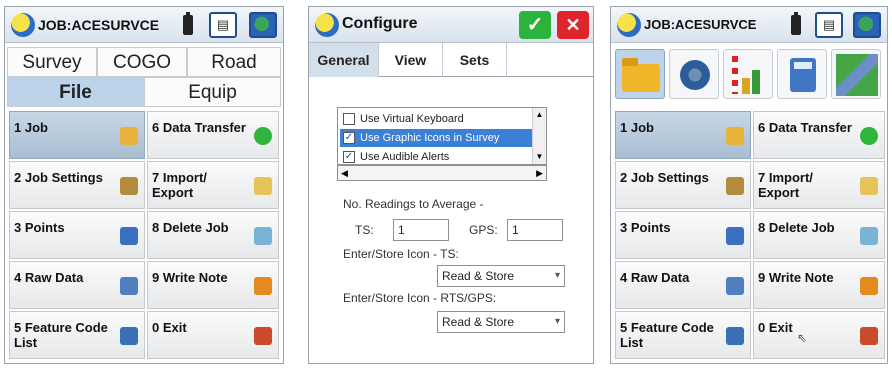 This screenshot has height=368, width=892. What do you see at coordinates (190, 277) in the screenshot?
I see `menu-button-label: 9 Write Note` at bounding box center [190, 277].